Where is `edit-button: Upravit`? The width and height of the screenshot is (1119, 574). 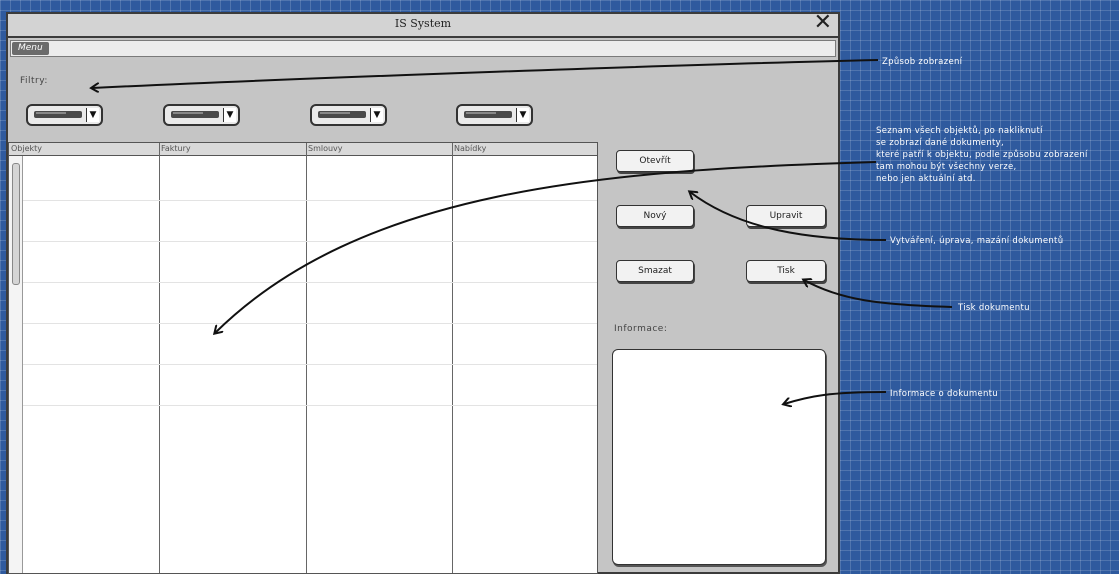 edit-button: Upravit is located at coordinates (786, 216).